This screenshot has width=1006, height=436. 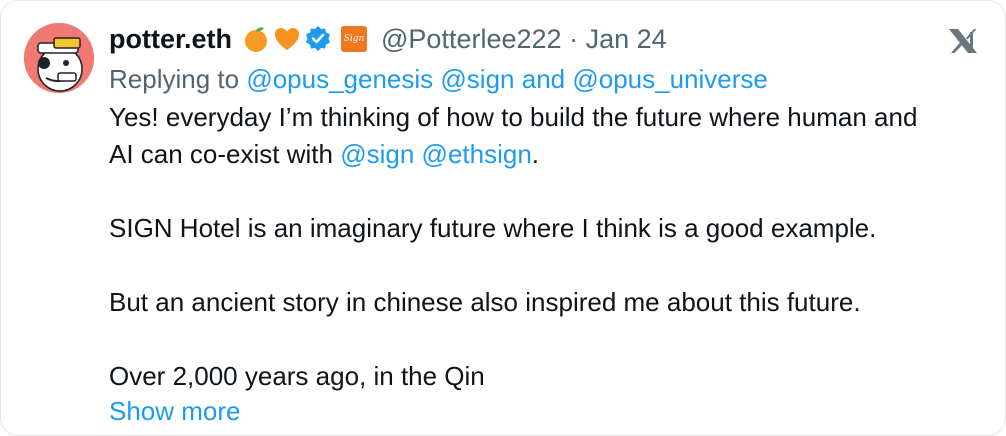 I want to click on replying-to-connector: and, so click(x=543, y=79).